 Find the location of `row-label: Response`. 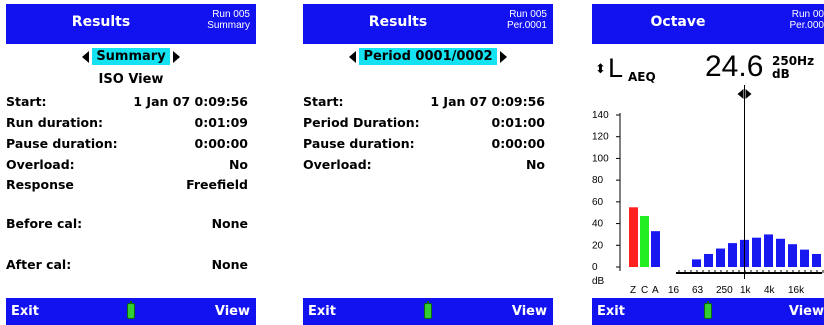

row-label: Response is located at coordinates (40, 184).